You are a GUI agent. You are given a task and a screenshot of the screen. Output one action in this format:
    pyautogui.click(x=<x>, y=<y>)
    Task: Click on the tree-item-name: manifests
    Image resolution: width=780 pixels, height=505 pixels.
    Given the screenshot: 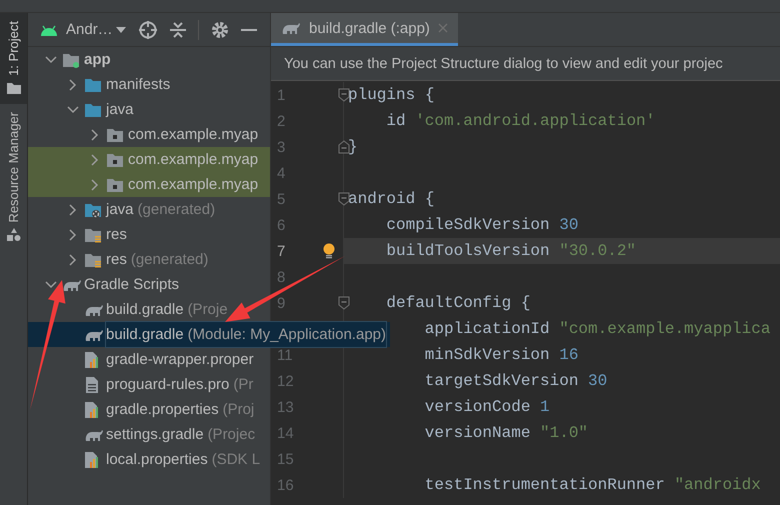 What is the action you would take?
    pyautogui.click(x=138, y=84)
    